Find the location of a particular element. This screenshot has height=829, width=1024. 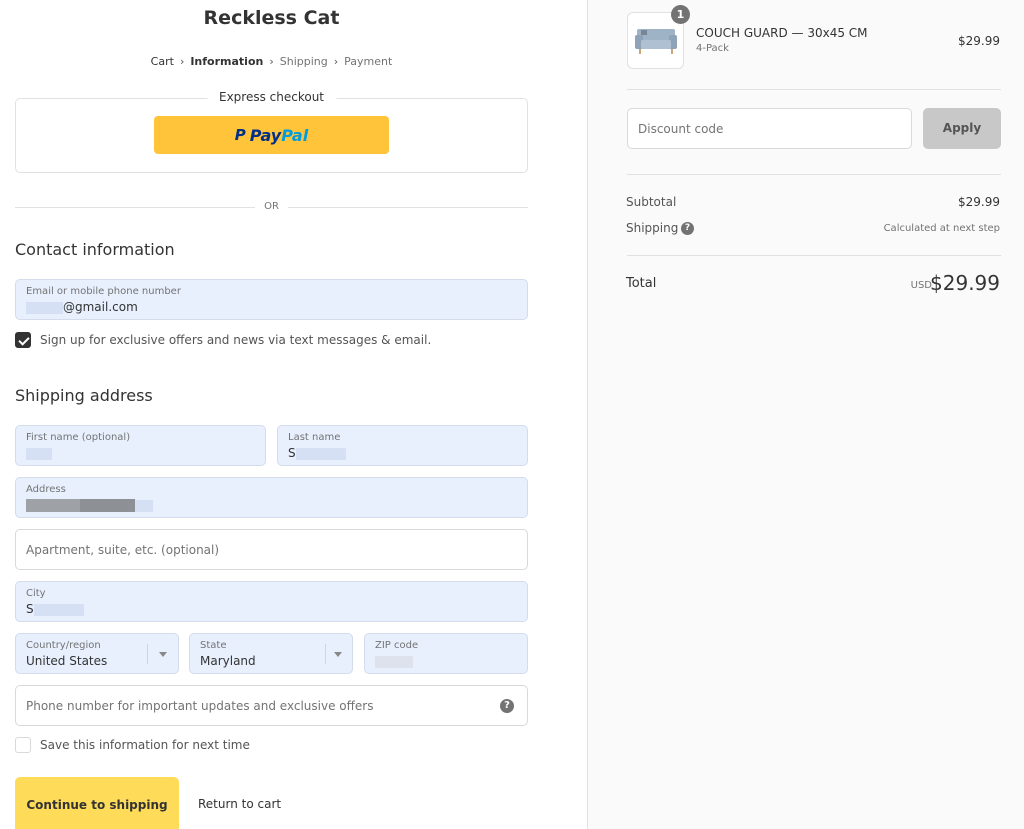

city-value: S is located at coordinates (55, 609).